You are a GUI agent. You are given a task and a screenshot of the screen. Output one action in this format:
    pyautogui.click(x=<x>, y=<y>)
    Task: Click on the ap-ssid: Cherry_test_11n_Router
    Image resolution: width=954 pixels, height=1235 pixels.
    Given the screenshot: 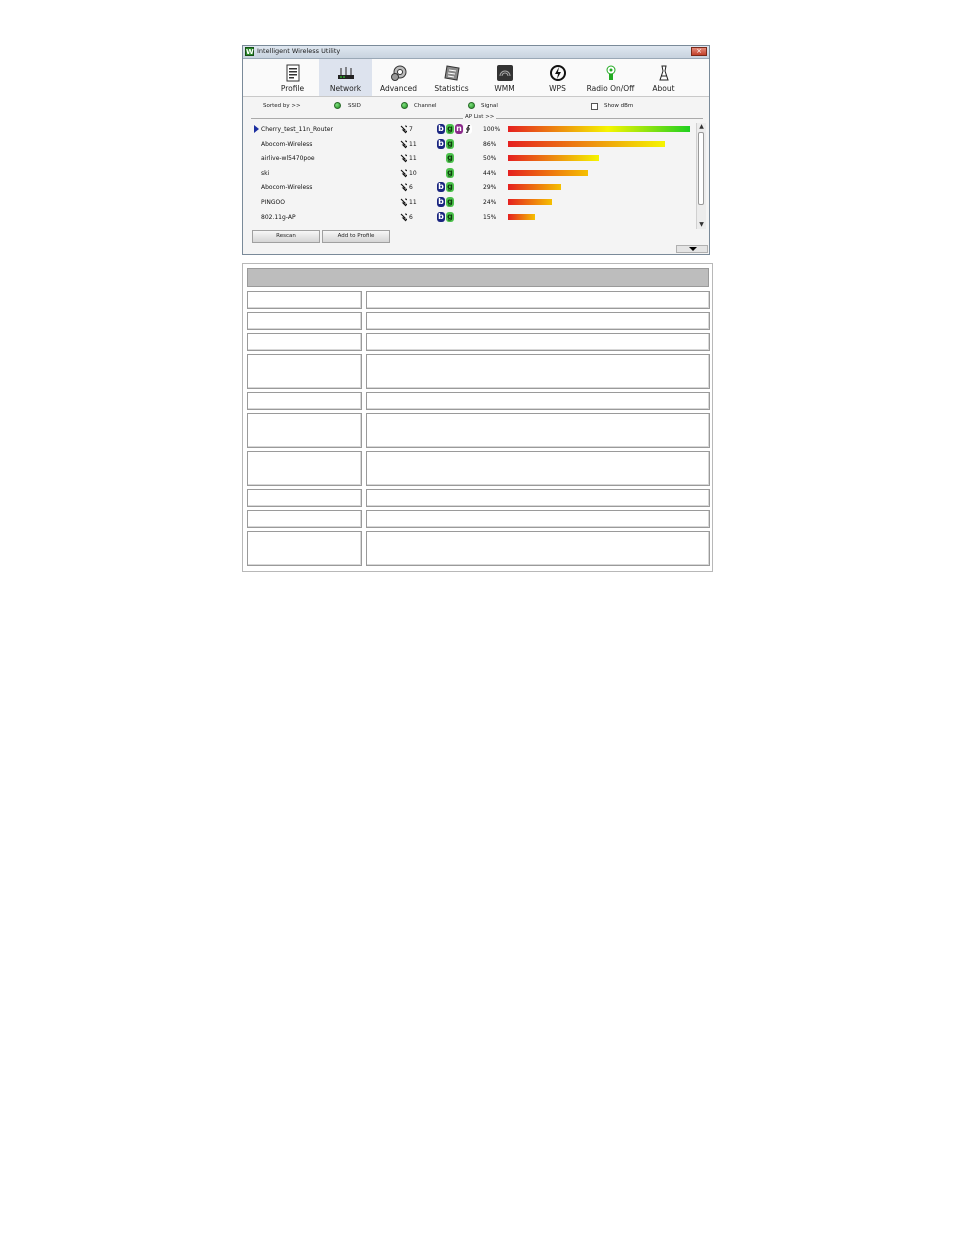 What is the action you would take?
    pyautogui.click(x=297, y=129)
    